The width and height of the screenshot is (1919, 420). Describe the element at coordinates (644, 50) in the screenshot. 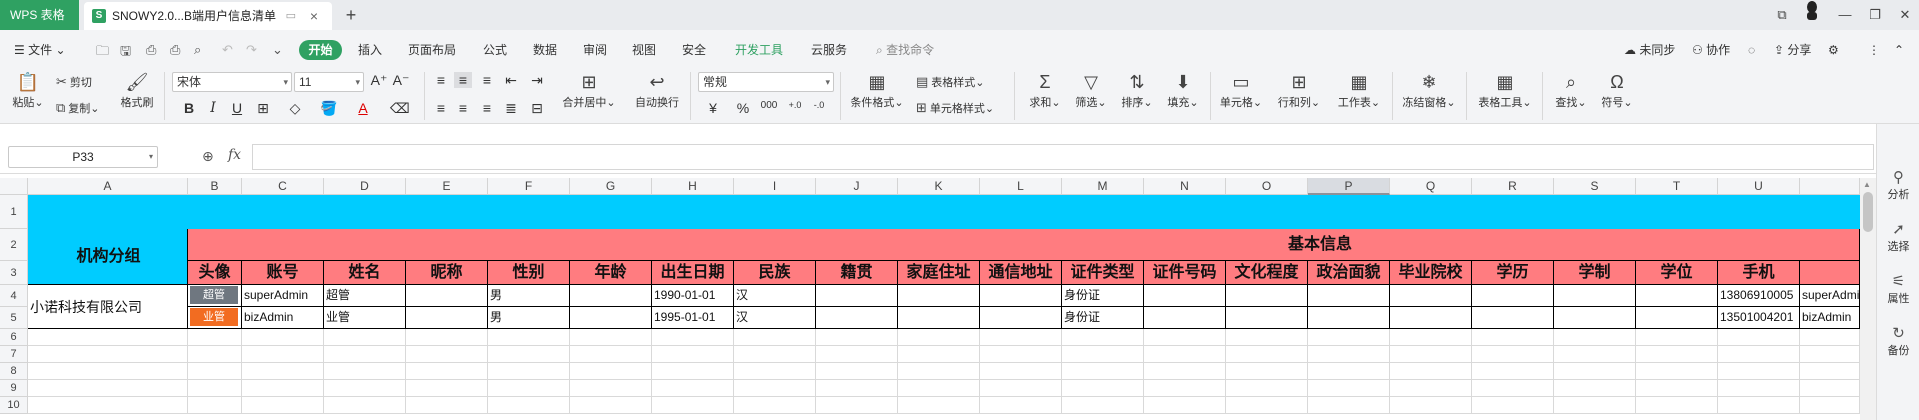

I see `menu-view: 视图` at that location.